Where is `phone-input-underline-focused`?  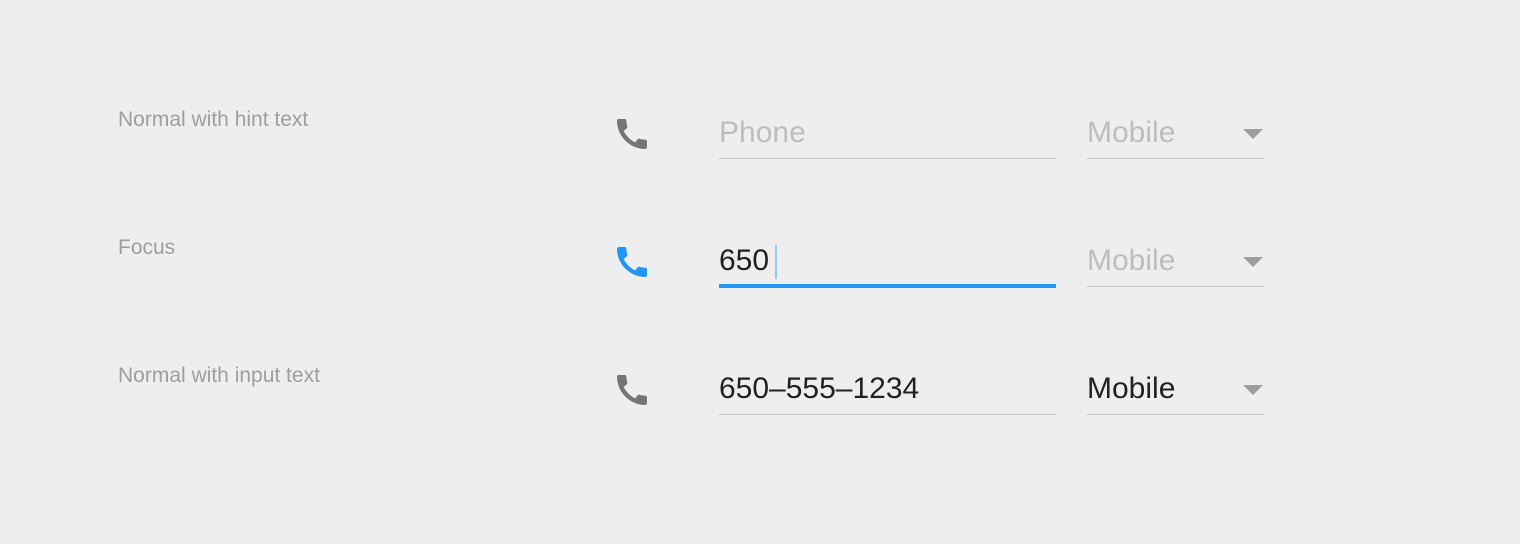
phone-input-underline-focused is located at coordinates (887, 286).